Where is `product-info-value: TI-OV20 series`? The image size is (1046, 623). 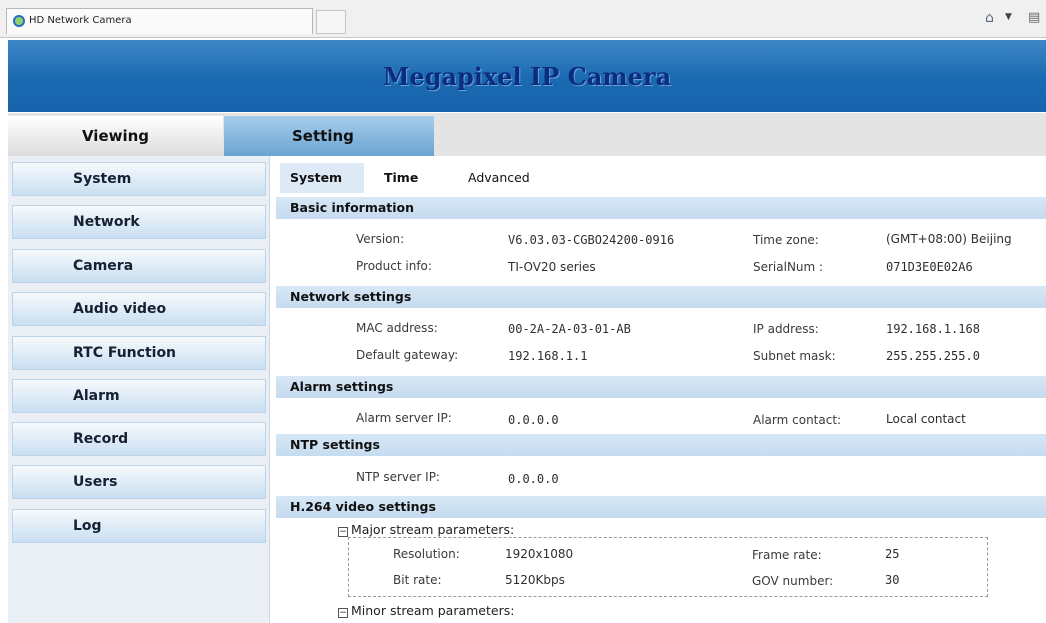
product-info-value: TI-OV20 series is located at coordinates (552, 267).